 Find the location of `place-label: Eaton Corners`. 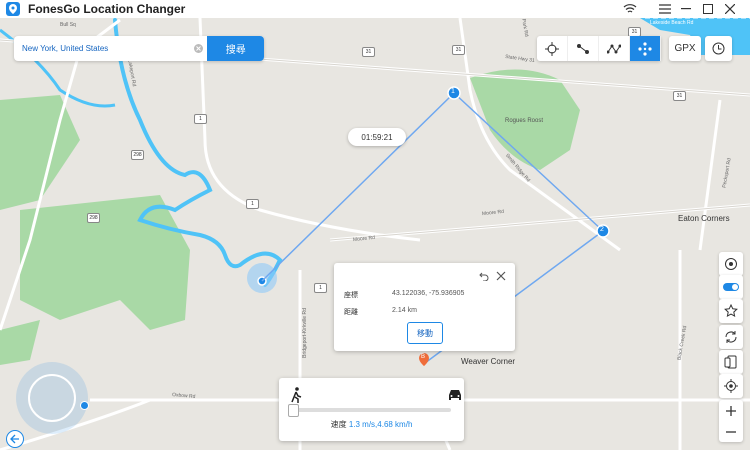

place-label: Eaton Corners is located at coordinates (704, 218).